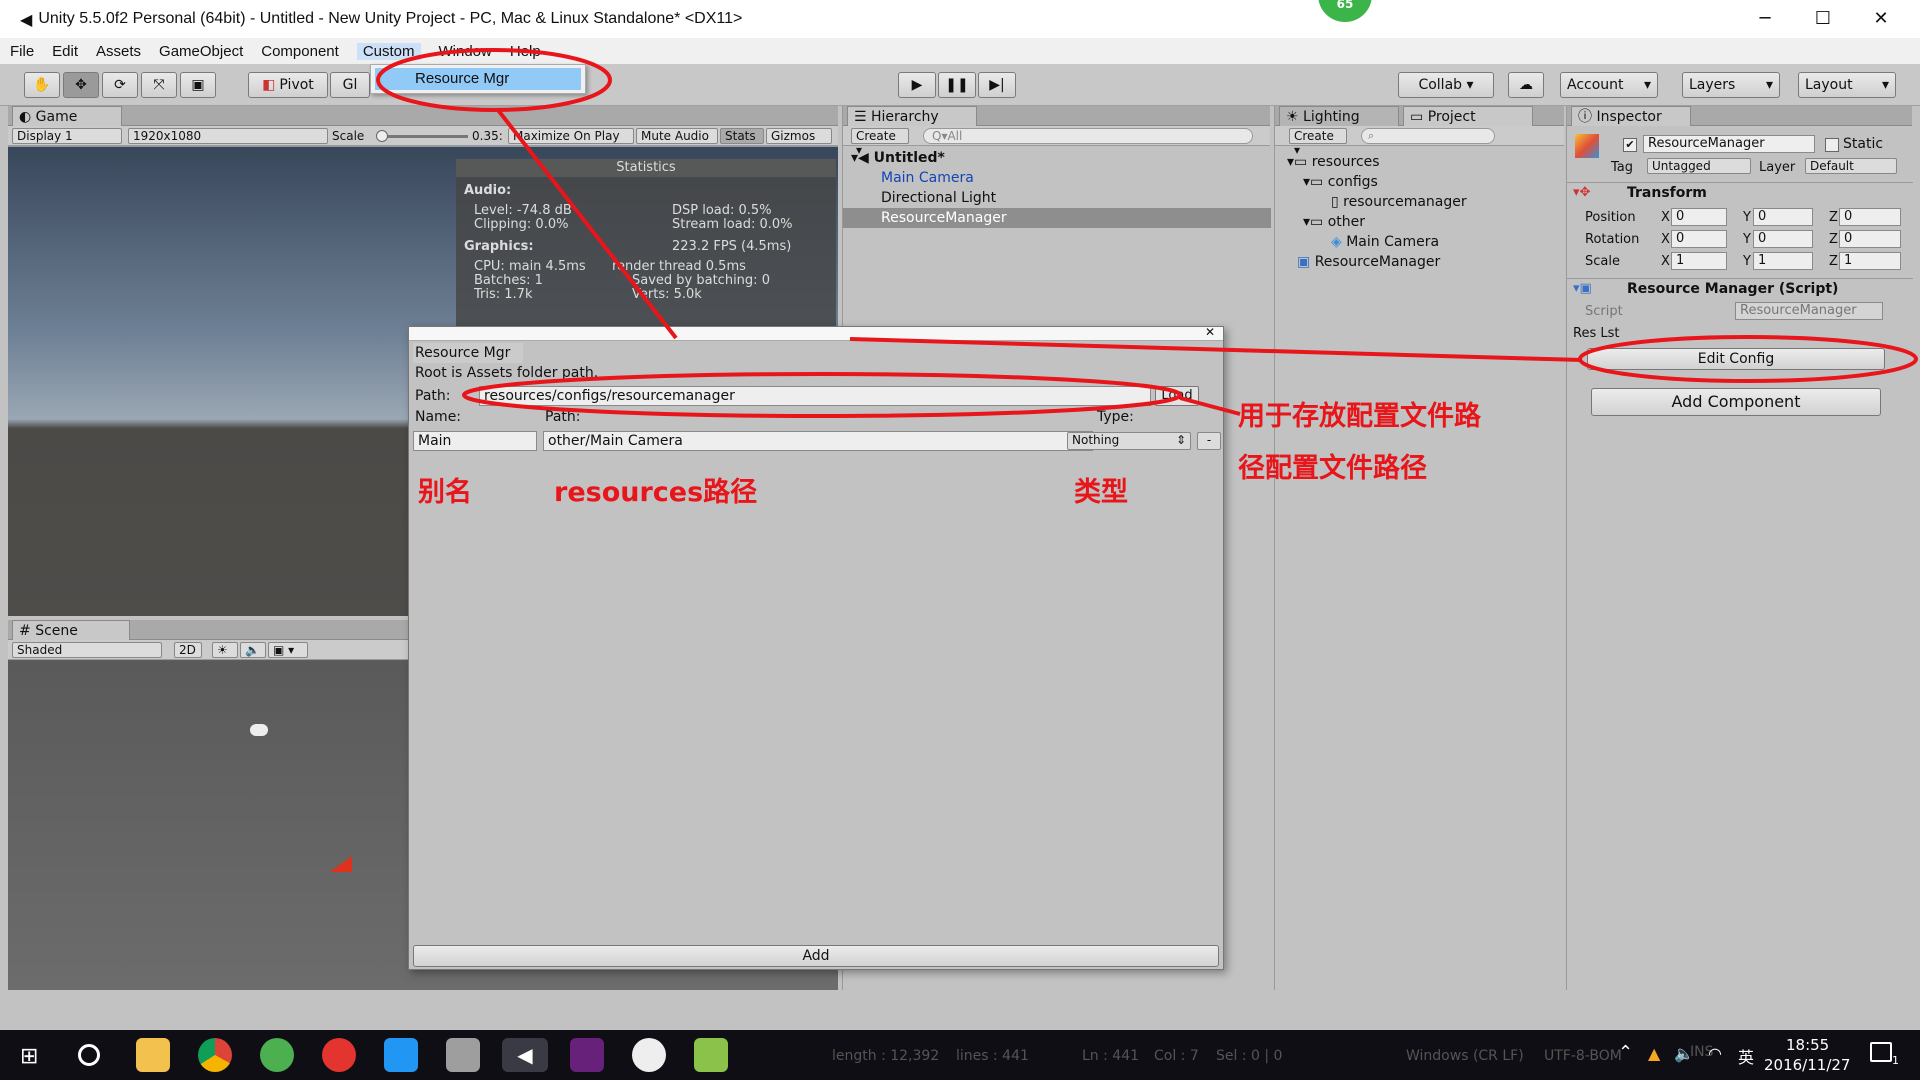 The image size is (1920, 1080). Describe the element at coordinates (992, 1056) in the screenshot. I see `status-lines: lines : 441` at that location.